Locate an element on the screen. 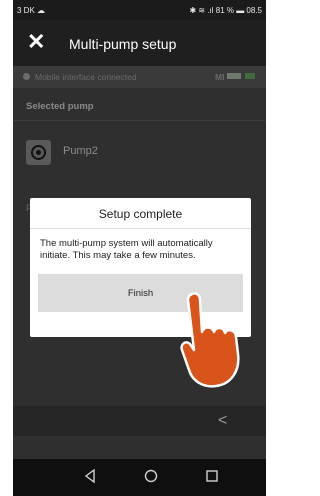 The width and height of the screenshot is (320, 496). battery-icon is located at coordinates (234, 76).